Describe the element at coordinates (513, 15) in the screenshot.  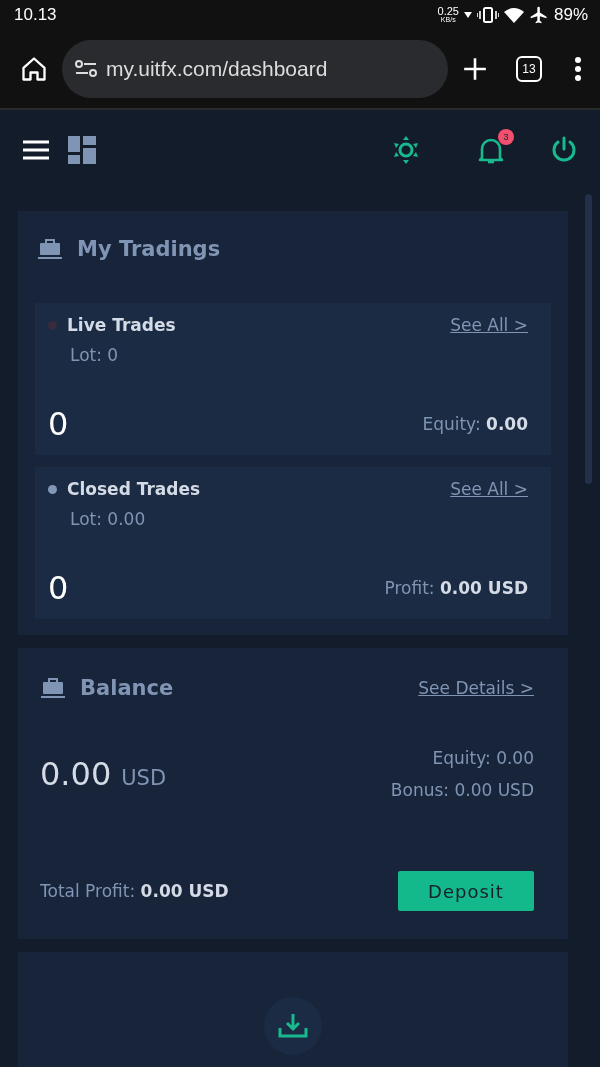
I see `wifi-icon` at that location.